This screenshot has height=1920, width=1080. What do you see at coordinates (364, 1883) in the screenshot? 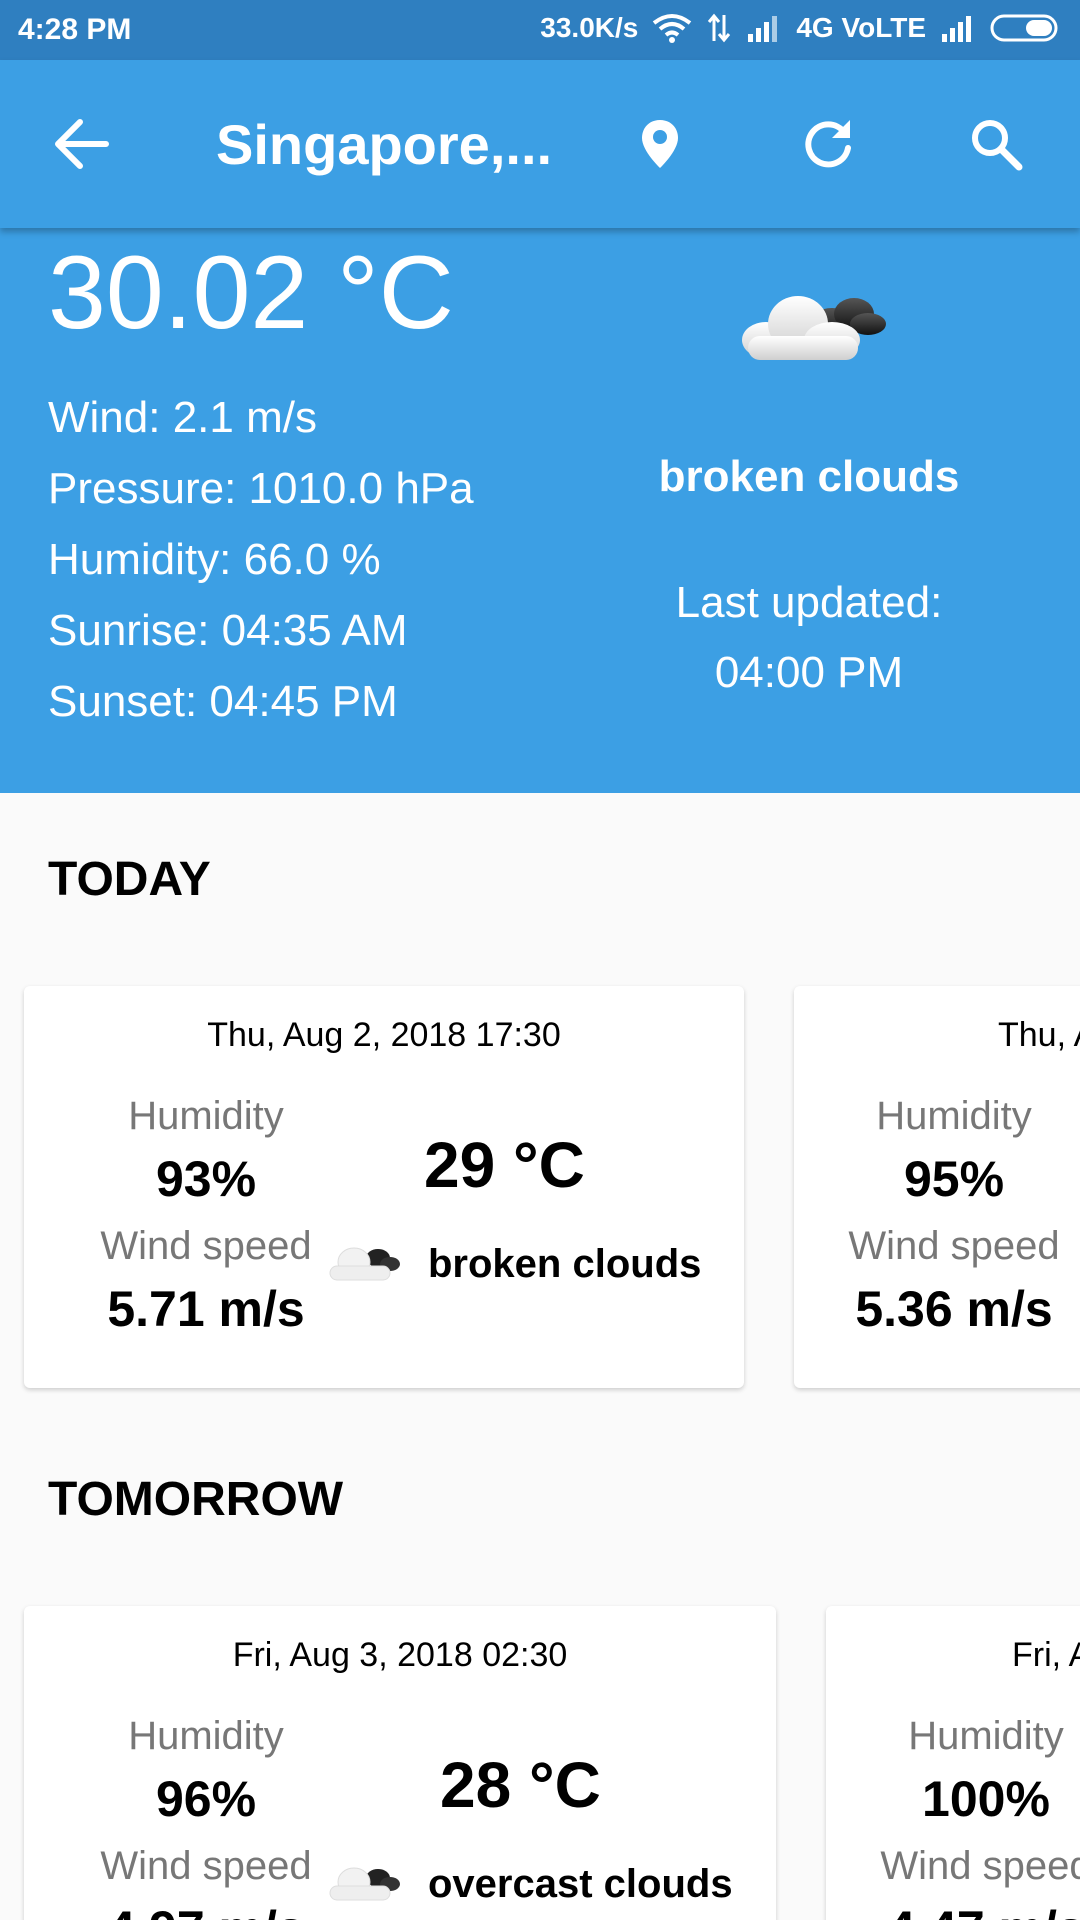
I see `overcast-clouds-icon` at bounding box center [364, 1883].